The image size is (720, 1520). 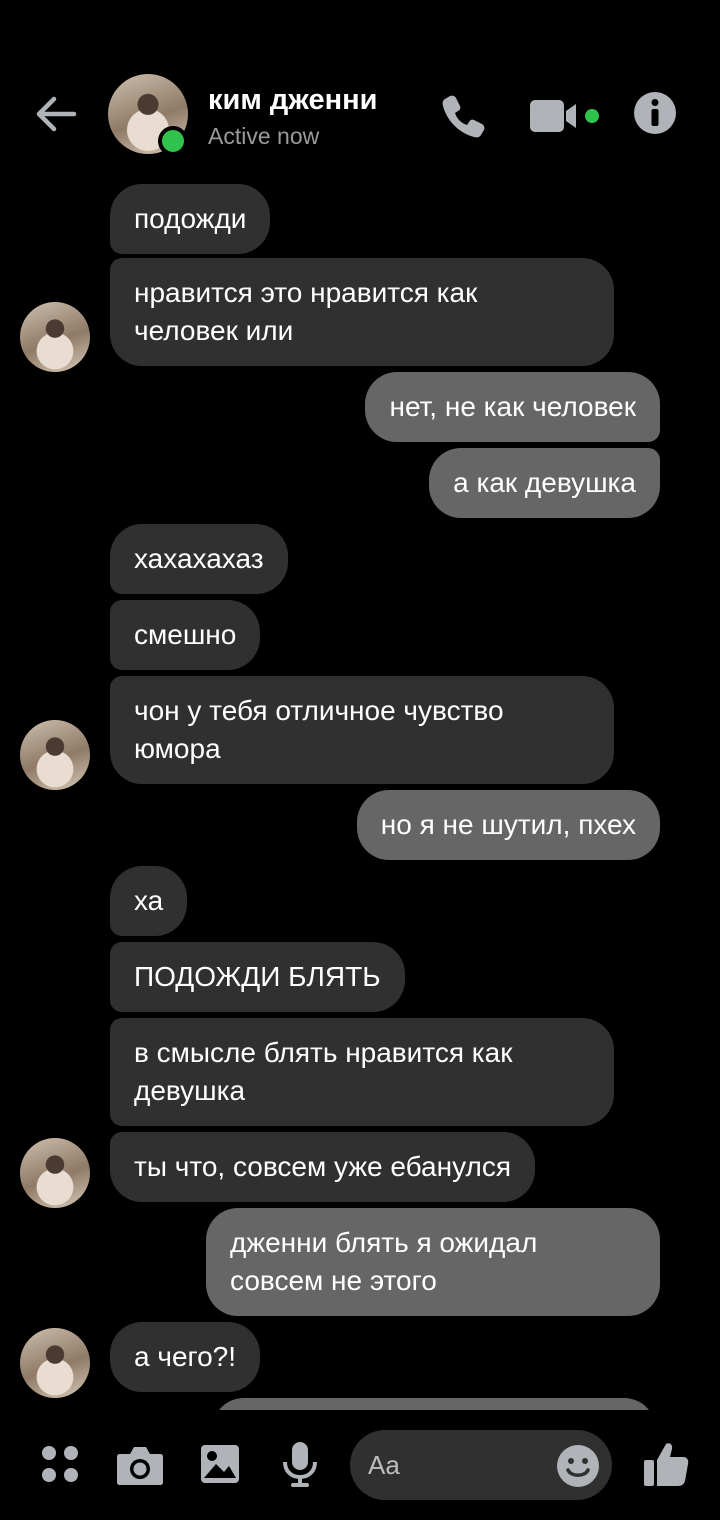 I want to click on message-bubble-received: в смысле блять нравится как девушка, so click(x=362, y=1072).